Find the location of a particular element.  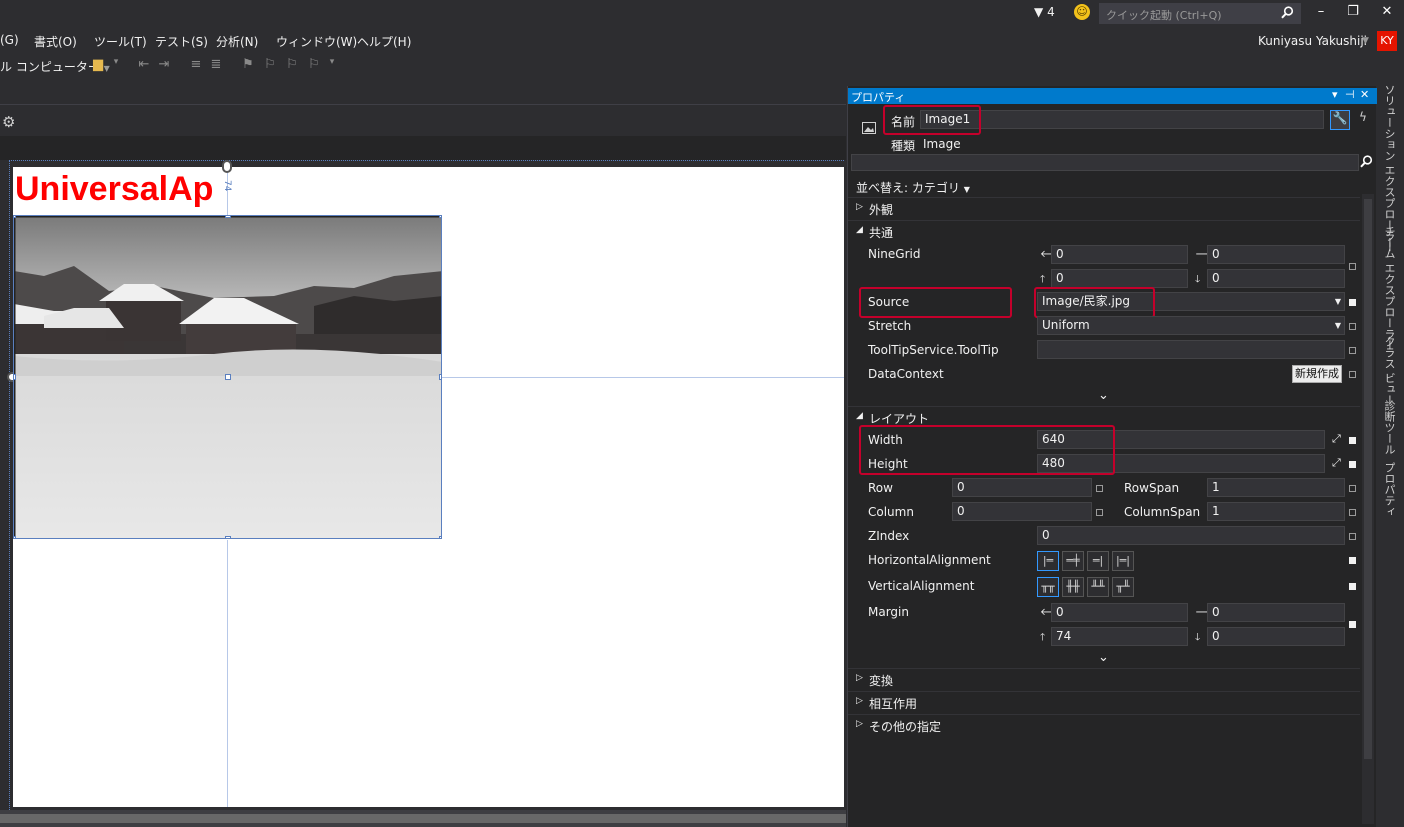

property-search-input is located at coordinates (1105, 162).